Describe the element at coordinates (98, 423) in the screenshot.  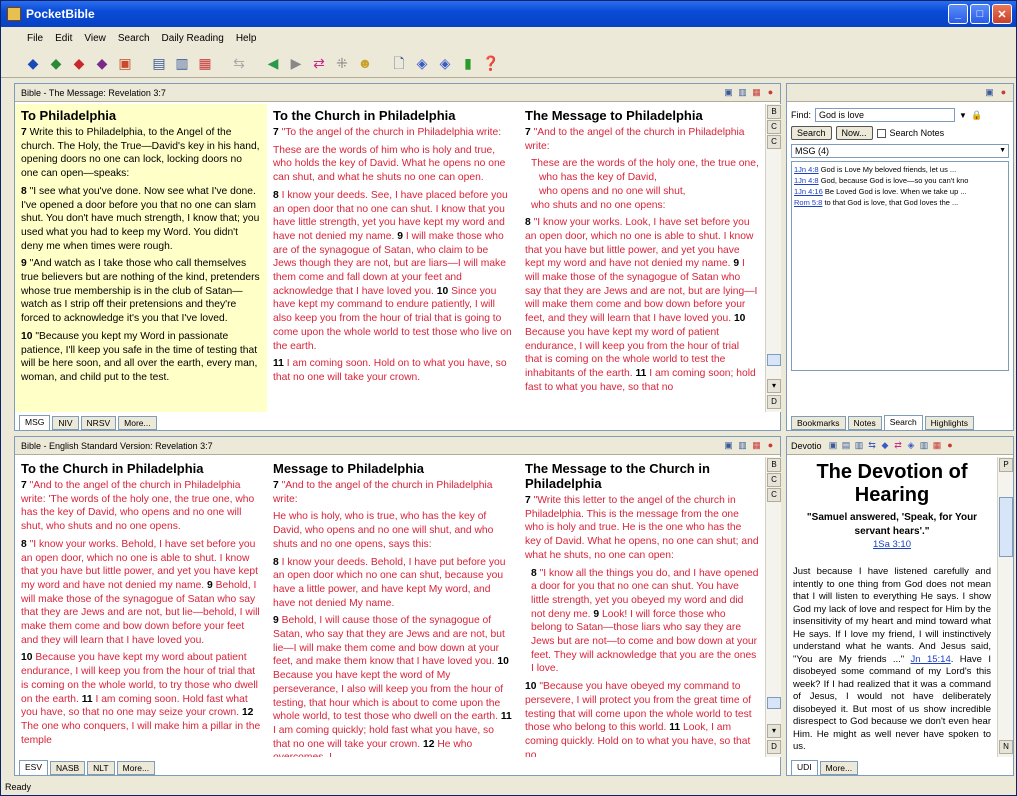
I see `tab-nrsv: NRSV` at that location.